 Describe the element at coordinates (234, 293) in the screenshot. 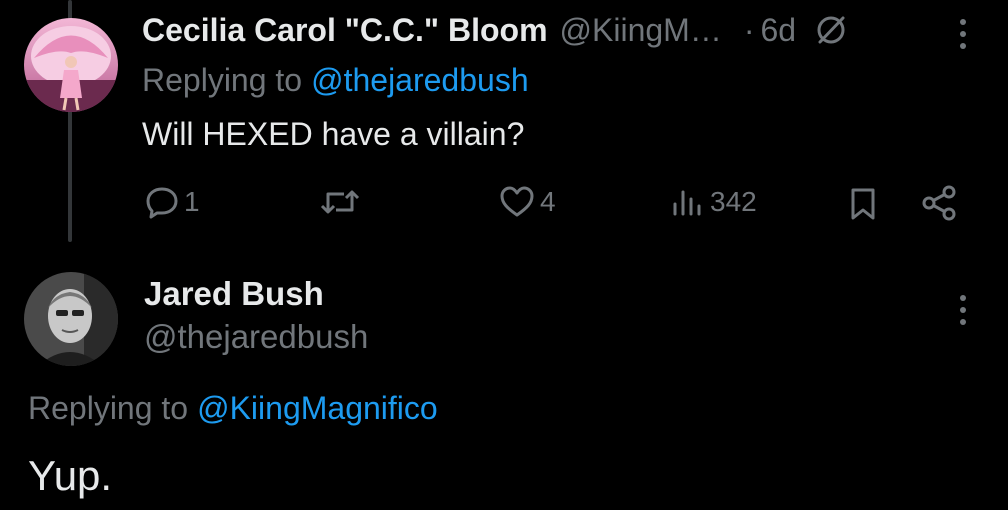

I see `author-name: Jared Bush` at that location.